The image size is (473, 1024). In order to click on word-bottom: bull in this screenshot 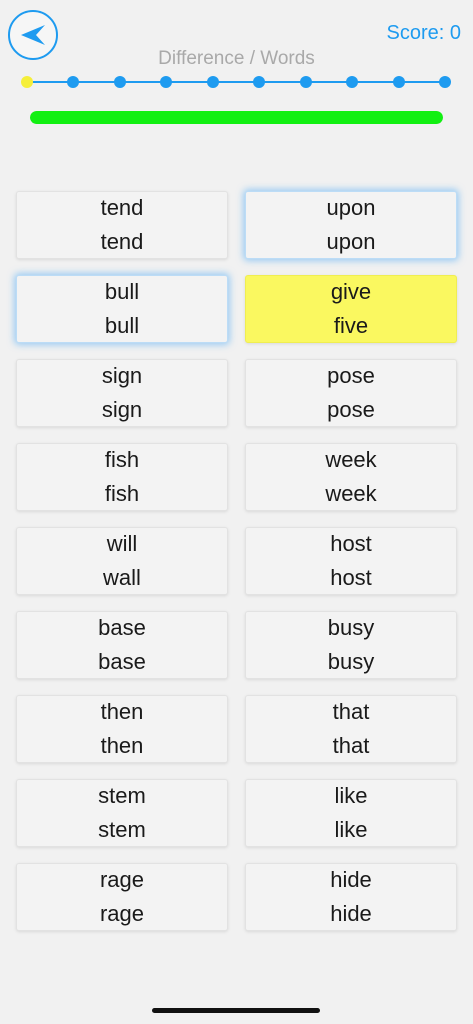, I will do `click(122, 325)`.